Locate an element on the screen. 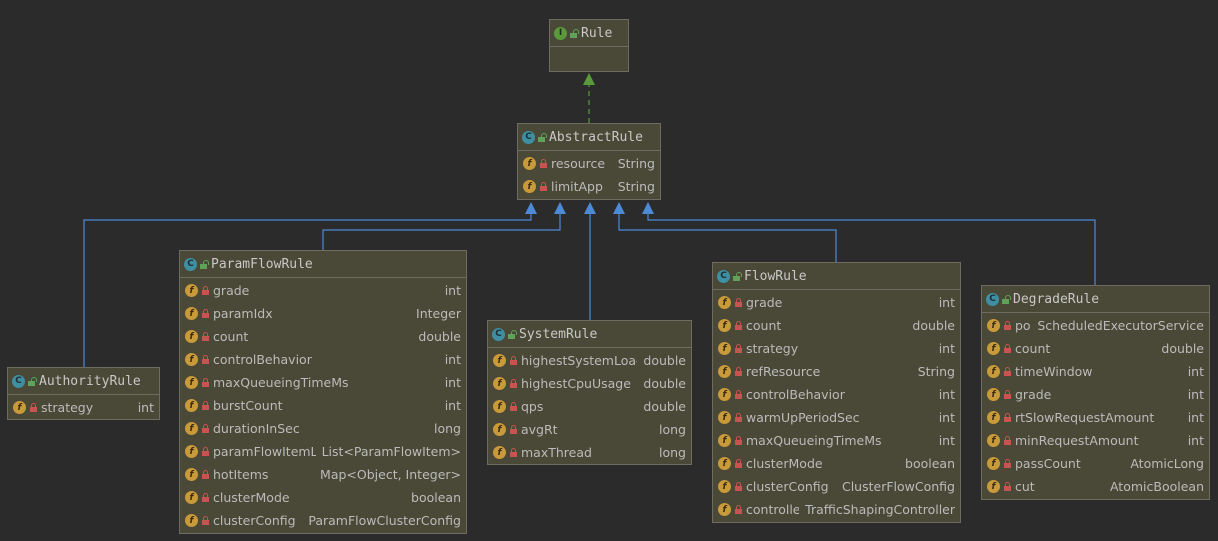  field-row: f clusterConfig ClusterFlowConfig is located at coordinates (836, 486).